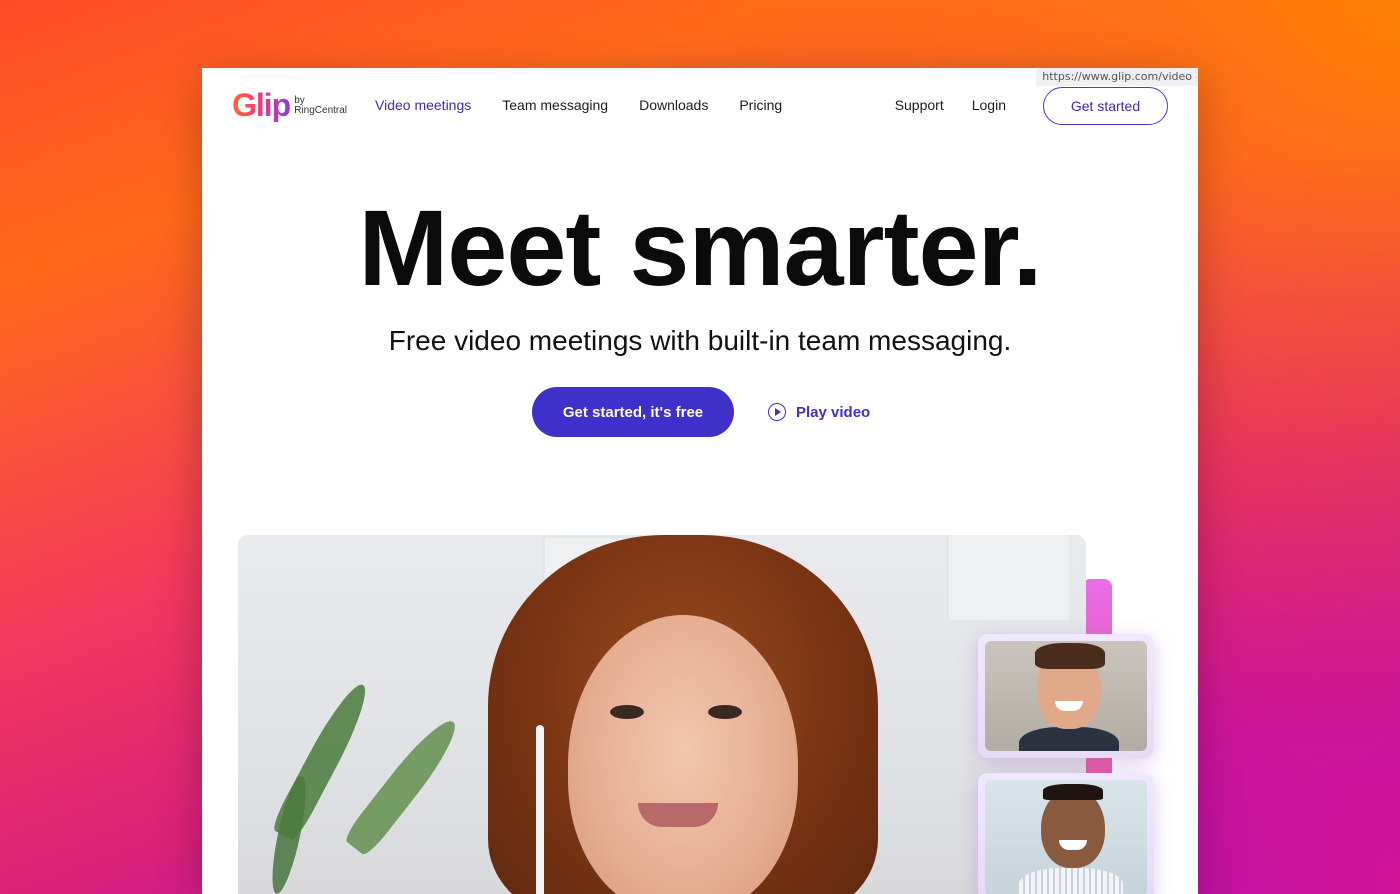 This screenshot has width=1400, height=894. What do you see at coordinates (777, 412) in the screenshot?
I see `play-circle-icon` at bounding box center [777, 412].